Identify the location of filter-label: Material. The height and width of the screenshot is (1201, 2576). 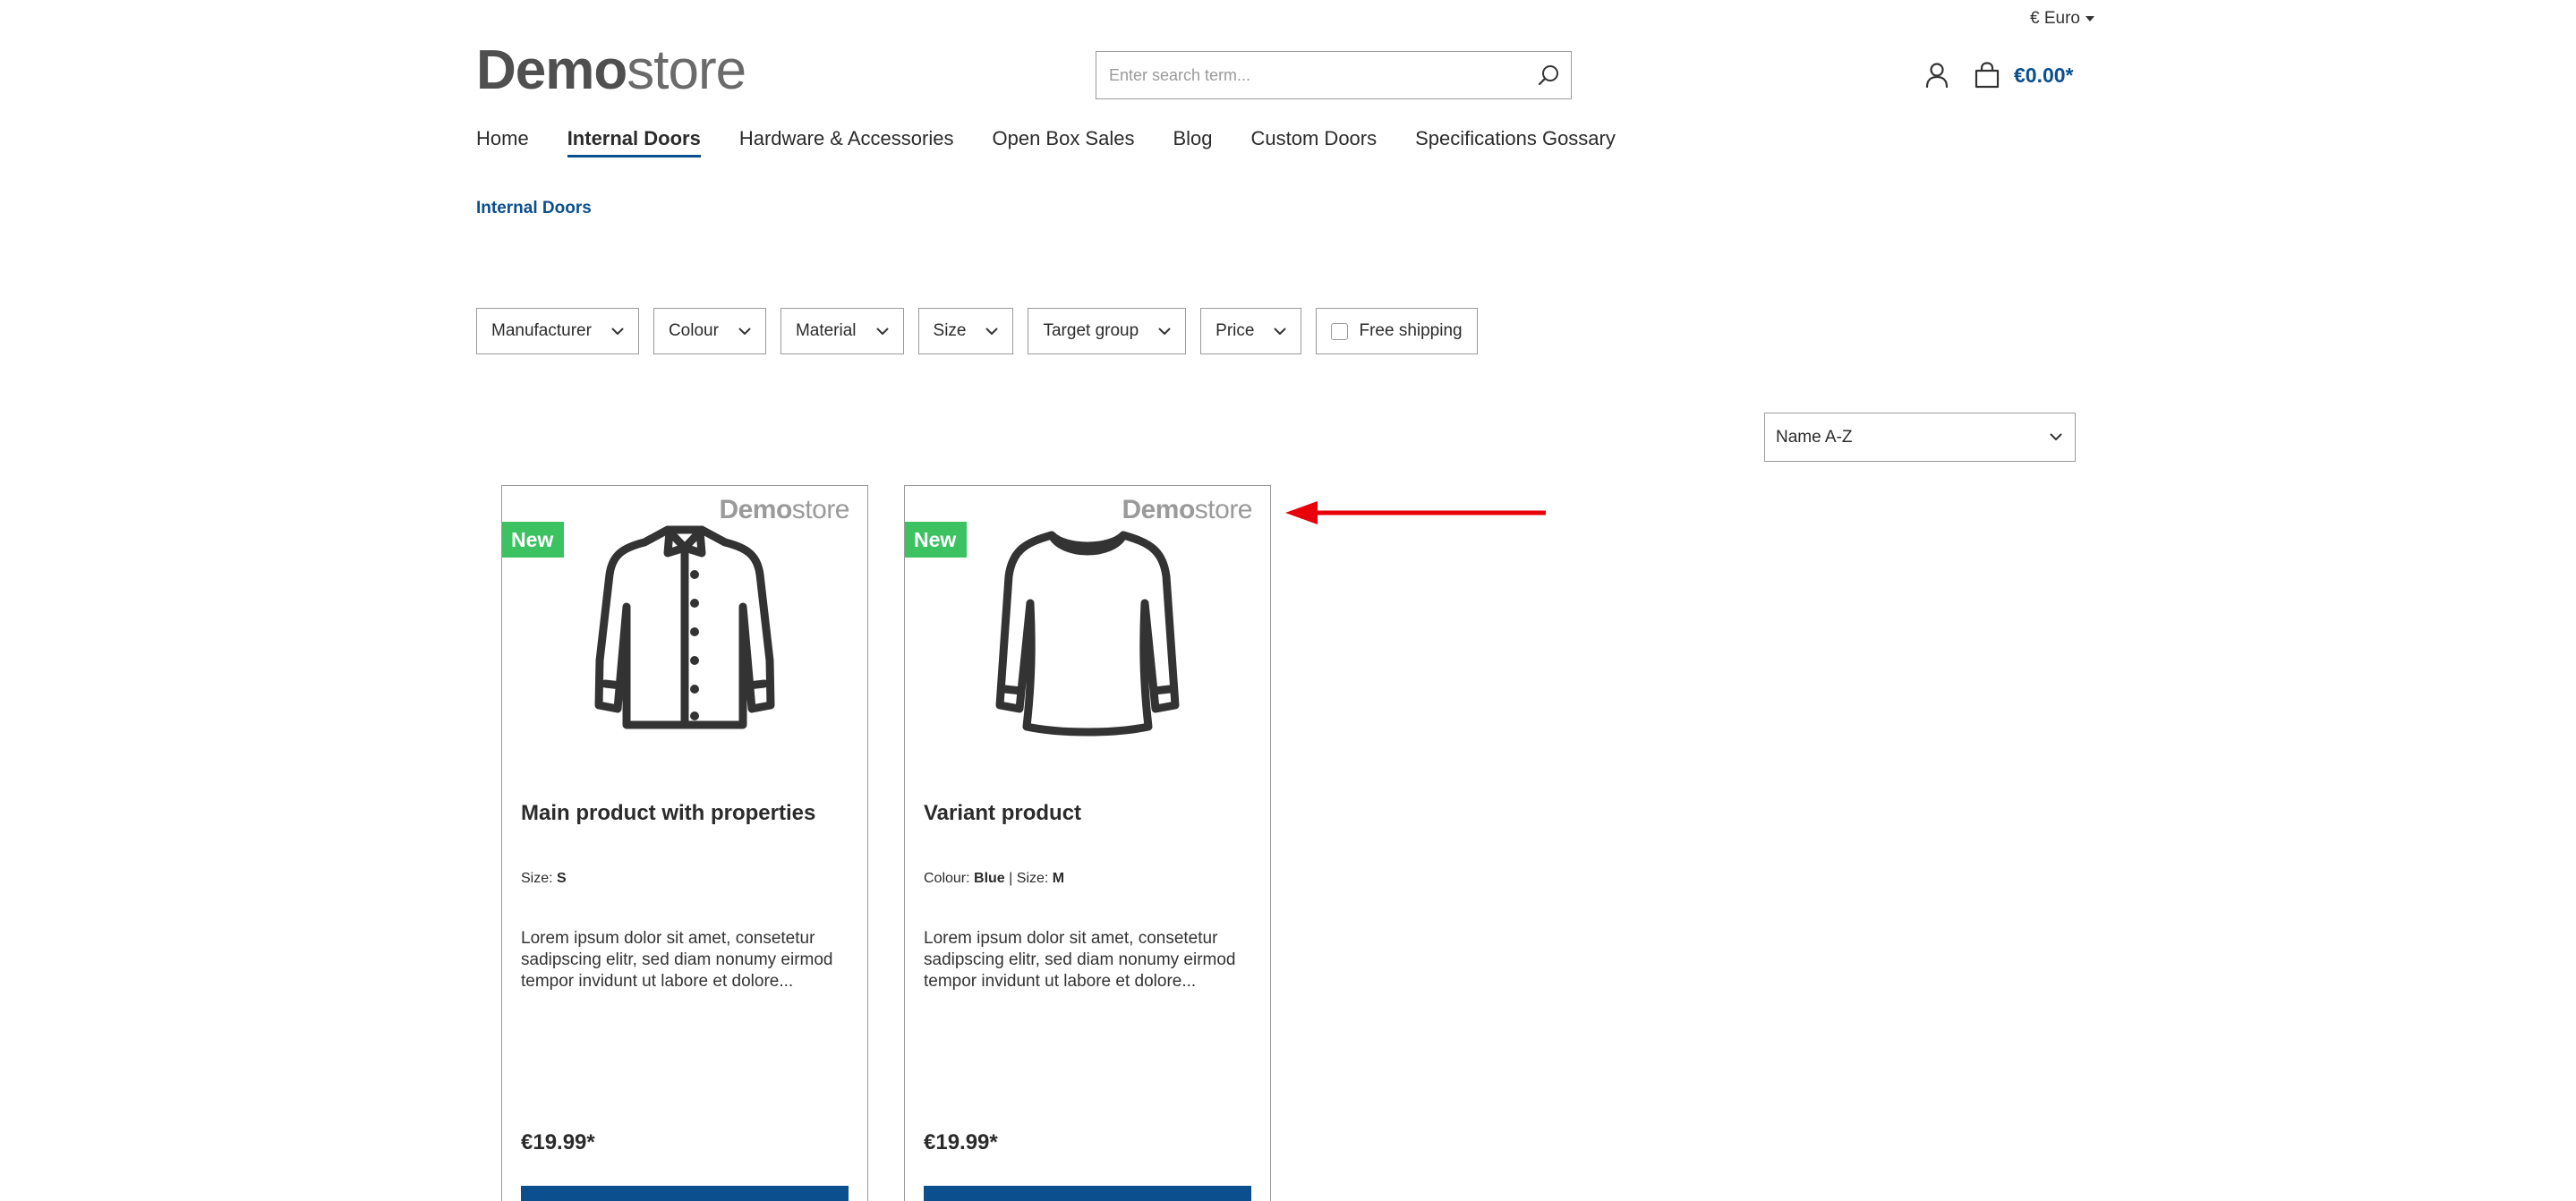
(826, 330).